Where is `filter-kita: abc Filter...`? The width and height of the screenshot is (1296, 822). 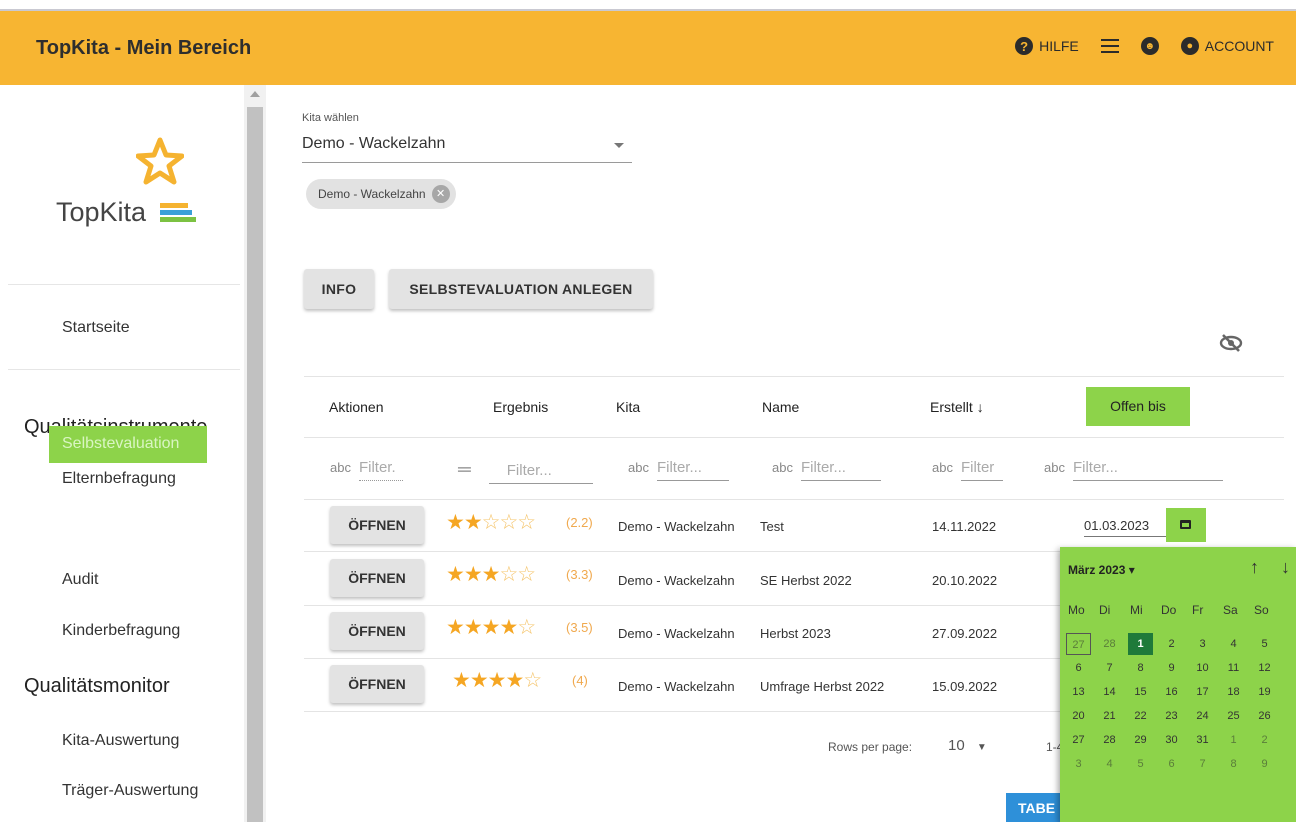 filter-kita: abc Filter... is located at coordinates (678, 470).